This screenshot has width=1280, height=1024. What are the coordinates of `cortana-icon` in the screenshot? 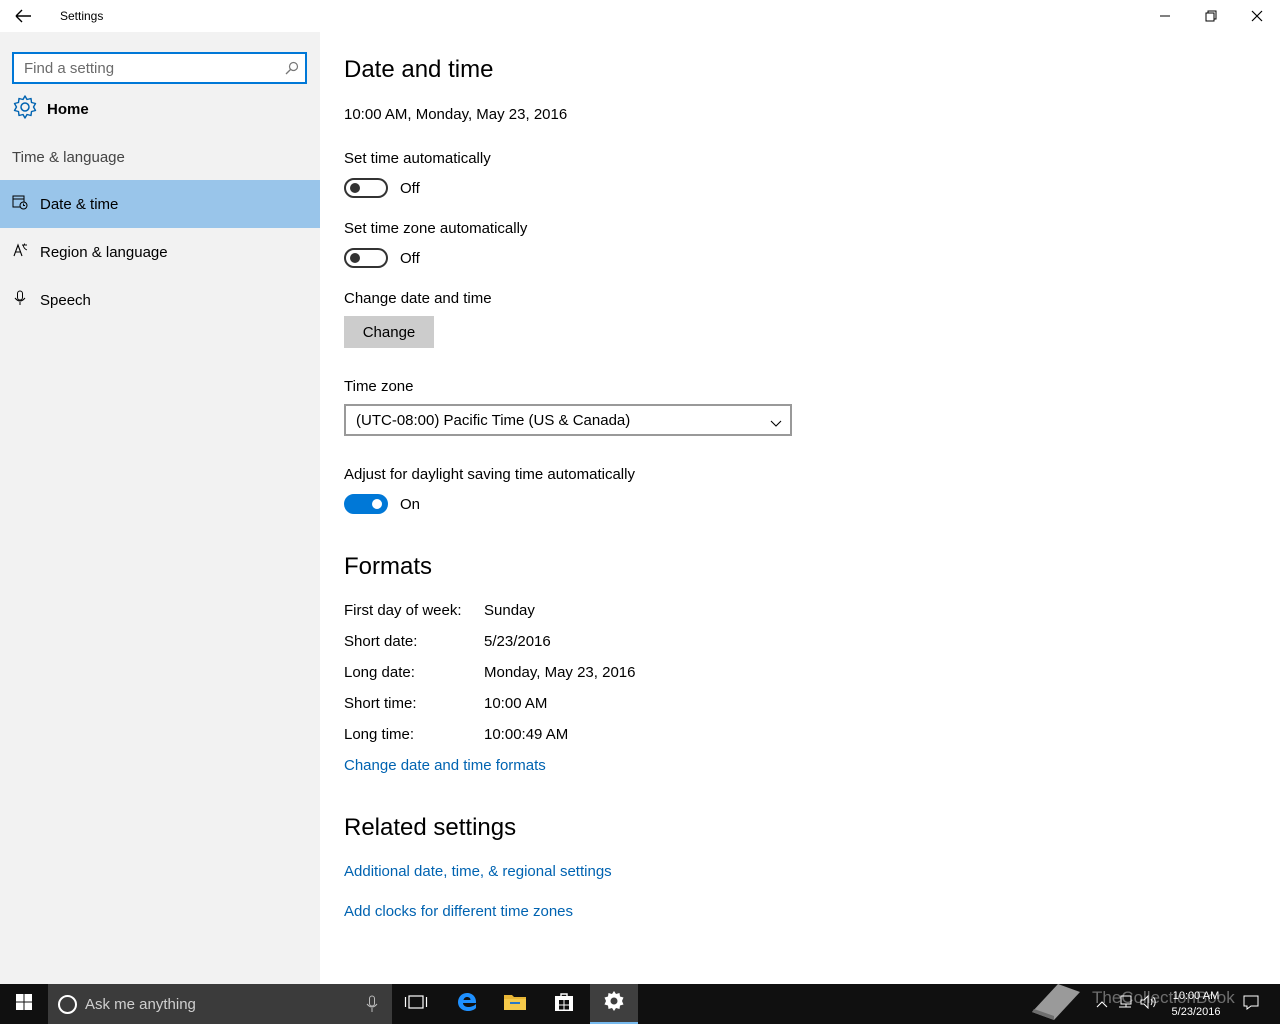 It's located at (67, 1004).